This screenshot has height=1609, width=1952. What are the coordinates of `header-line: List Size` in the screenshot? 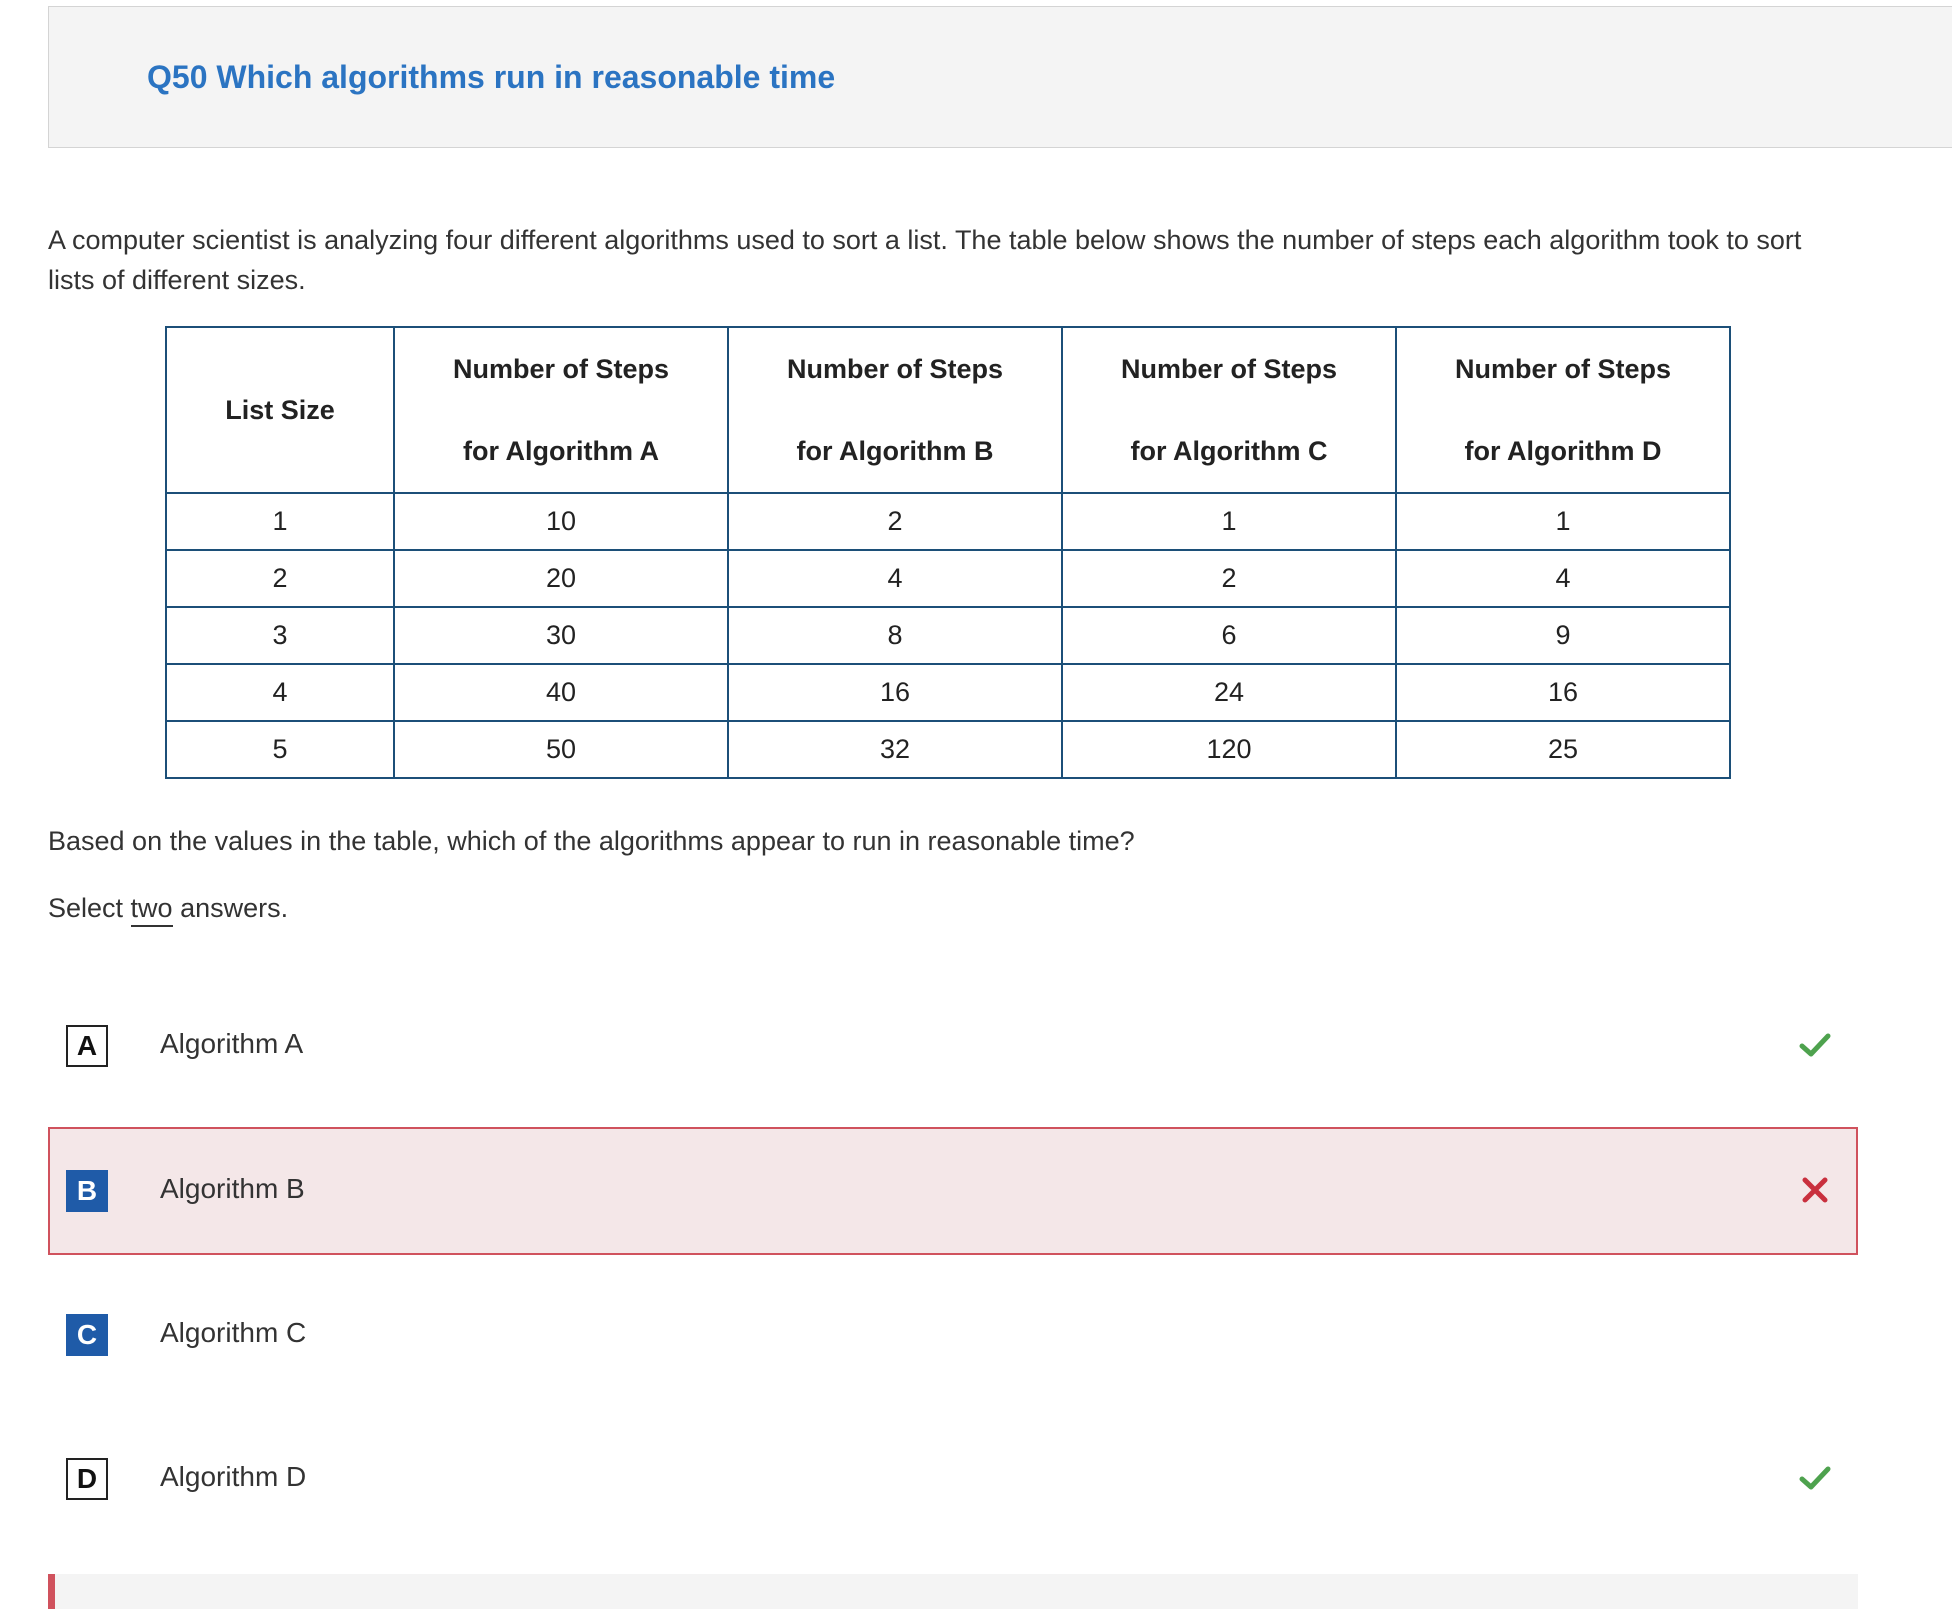 It's located at (280, 409).